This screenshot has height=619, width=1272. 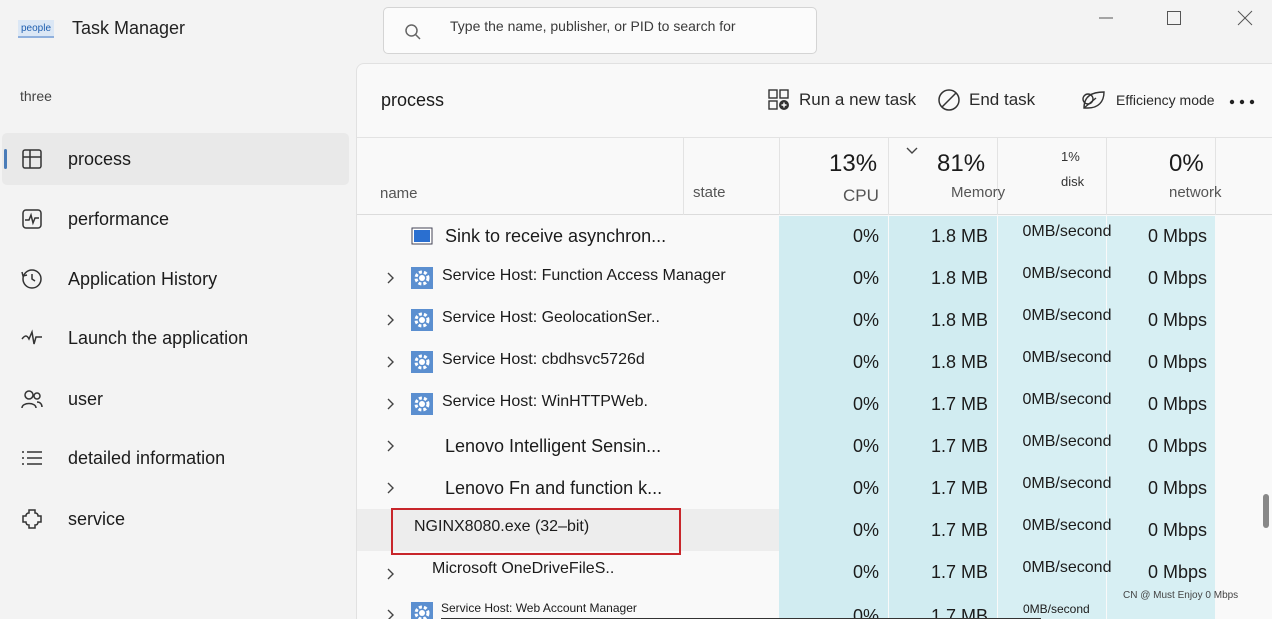 What do you see at coordinates (175, 399) in the screenshot?
I see `sidebar-item-users: user` at bounding box center [175, 399].